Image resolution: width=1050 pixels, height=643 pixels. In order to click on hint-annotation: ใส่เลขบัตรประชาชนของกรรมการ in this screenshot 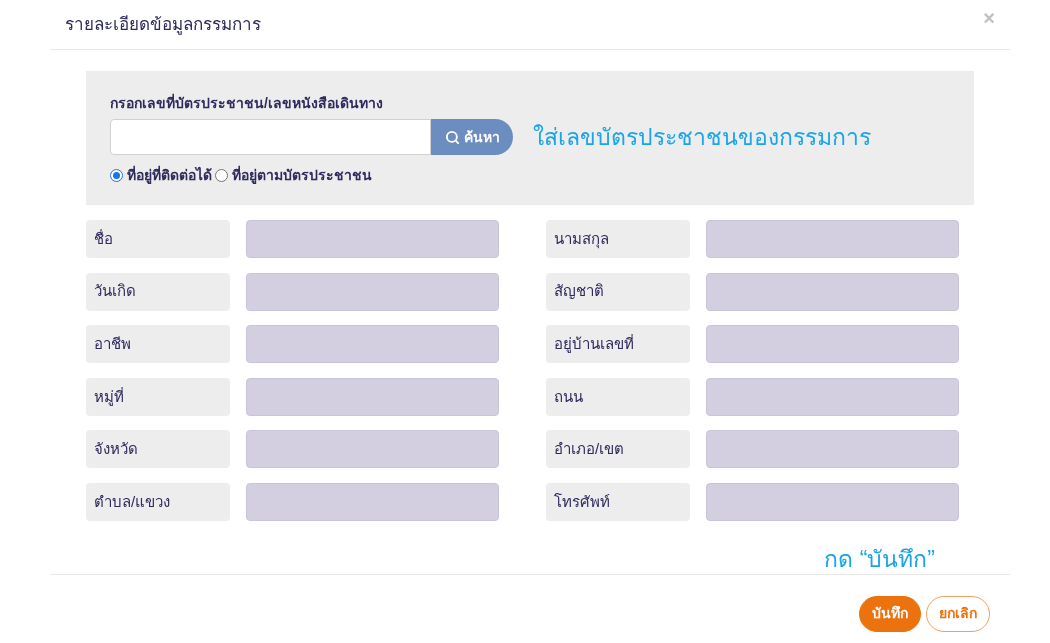, I will do `click(702, 137)`.